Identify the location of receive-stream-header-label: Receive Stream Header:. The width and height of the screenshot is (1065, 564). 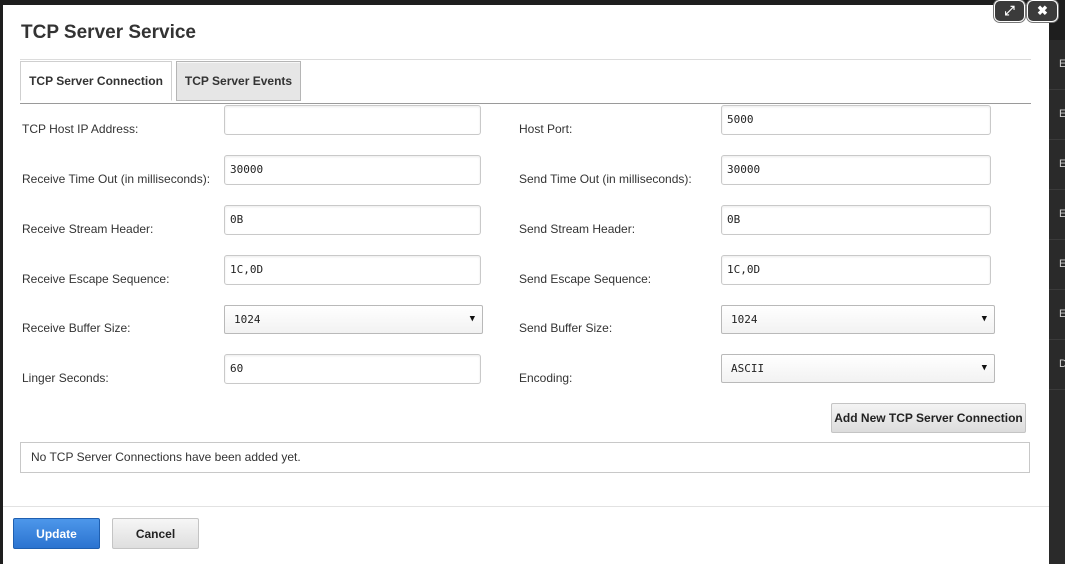
(88, 229).